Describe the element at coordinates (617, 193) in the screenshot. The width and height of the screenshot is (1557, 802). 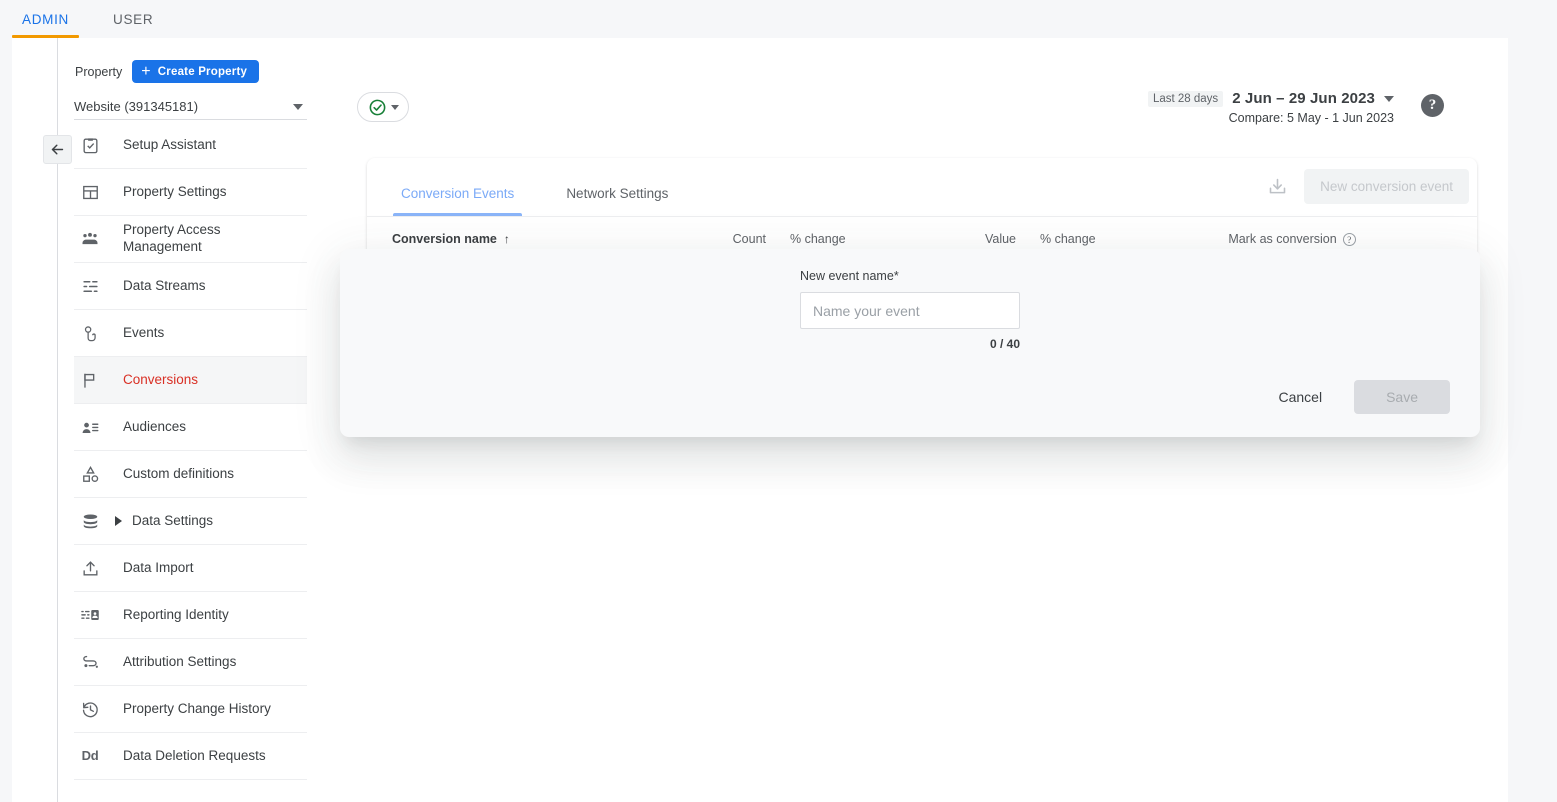
I see `tab-label: Network Settings` at that location.